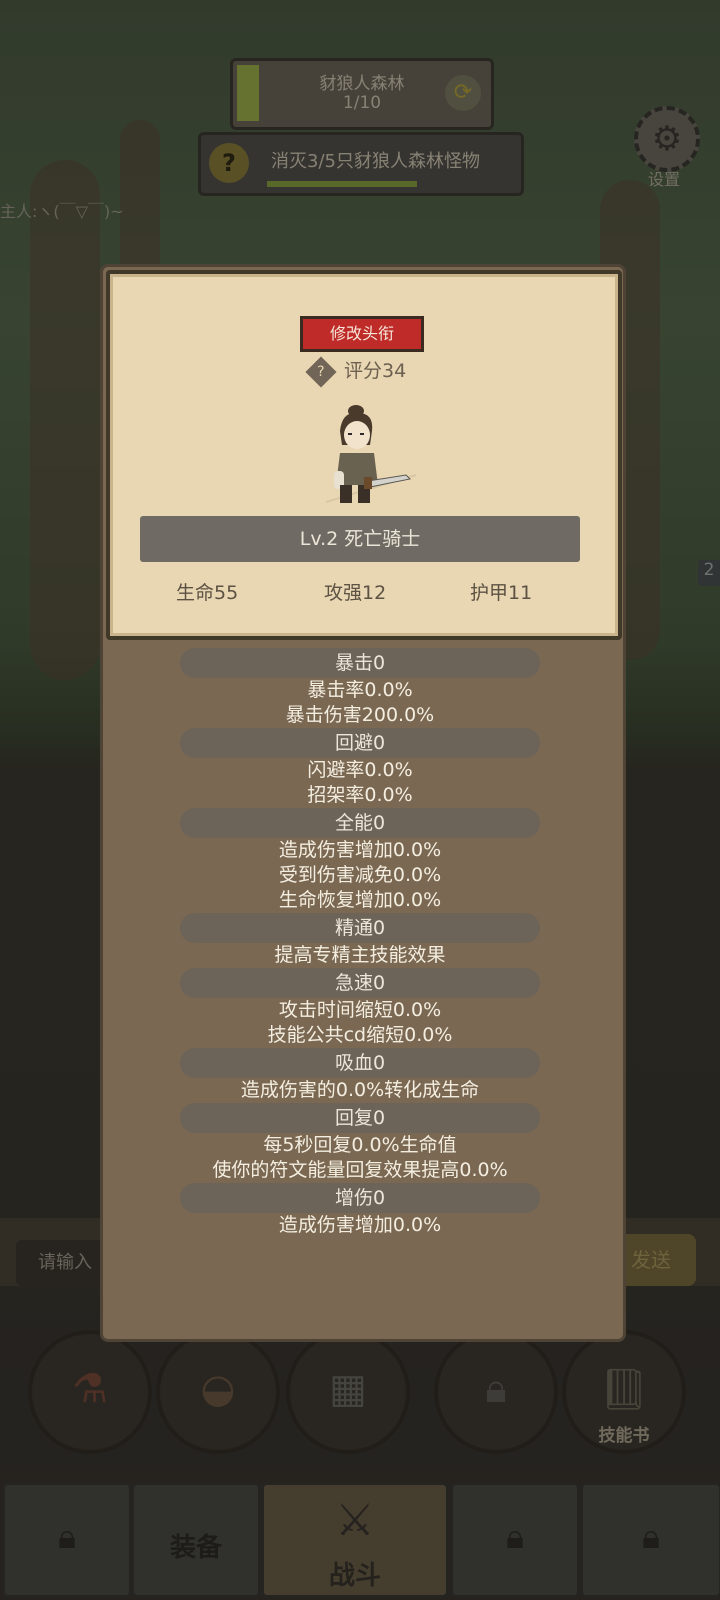  What do you see at coordinates (355, 593) in the screenshot?
I see `attack-stat: 攻强12` at bounding box center [355, 593].